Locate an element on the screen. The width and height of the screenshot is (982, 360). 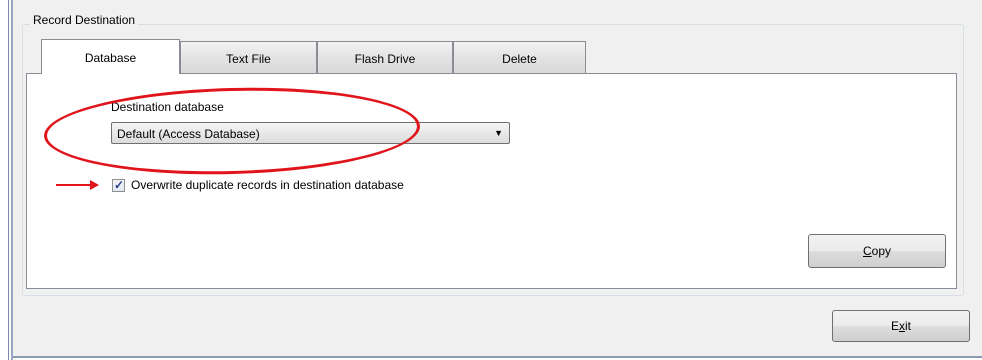
copy-button: Copy is located at coordinates (877, 251).